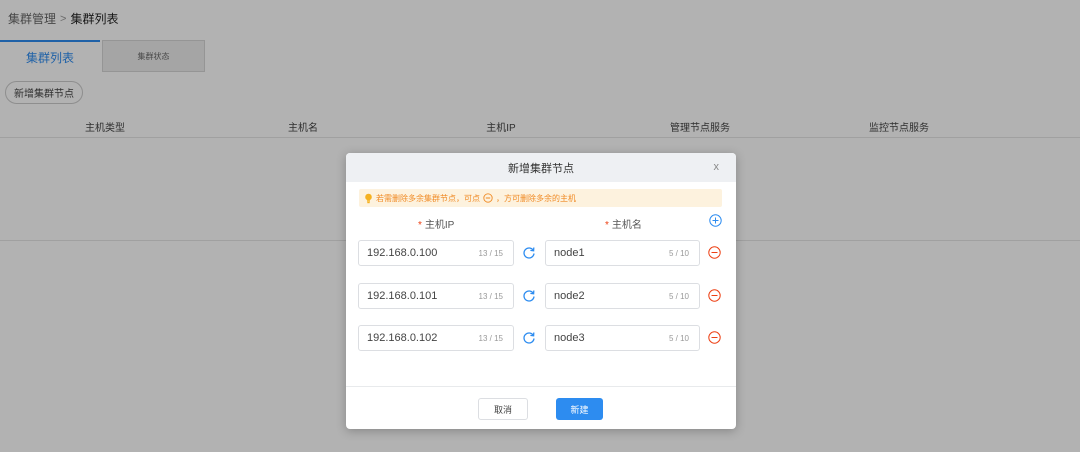 This screenshot has height=452, width=1080. Describe the element at coordinates (436, 225) in the screenshot. I see `host-ip-label: * 主机IP` at that location.